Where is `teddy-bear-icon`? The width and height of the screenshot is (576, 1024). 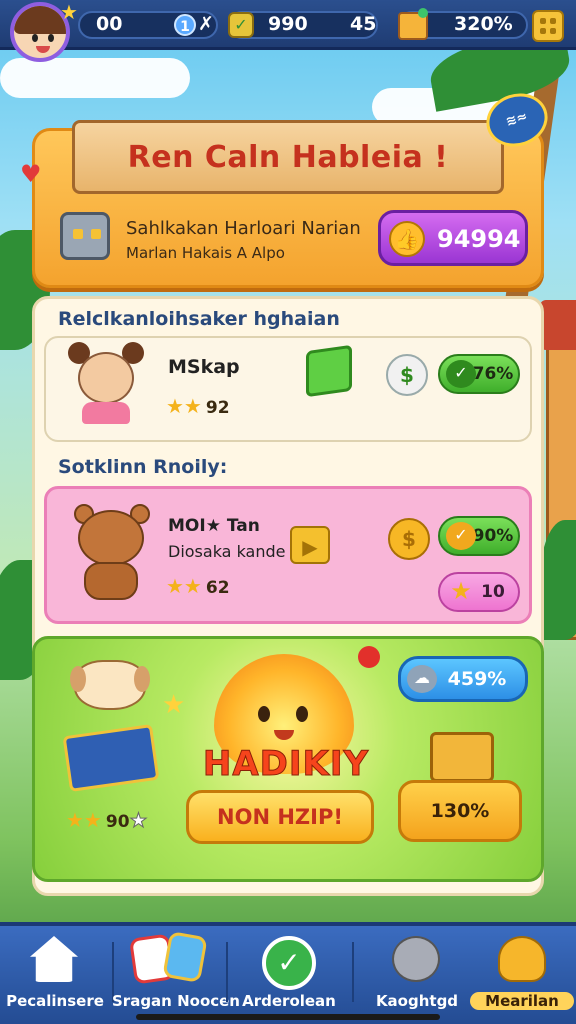
teddy-bear-icon is located at coordinates (113, 553).